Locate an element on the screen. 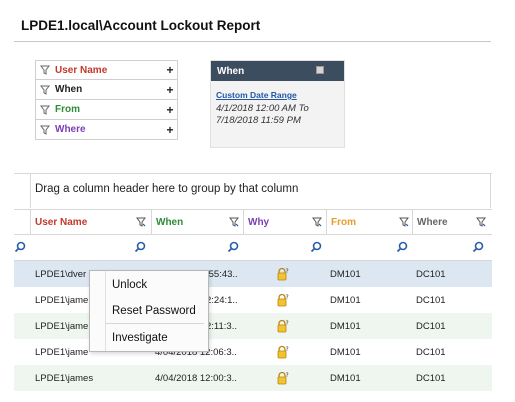 The width and height of the screenshot is (515, 402). menu-item-reset-password: Reset Password is located at coordinates (149, 310).